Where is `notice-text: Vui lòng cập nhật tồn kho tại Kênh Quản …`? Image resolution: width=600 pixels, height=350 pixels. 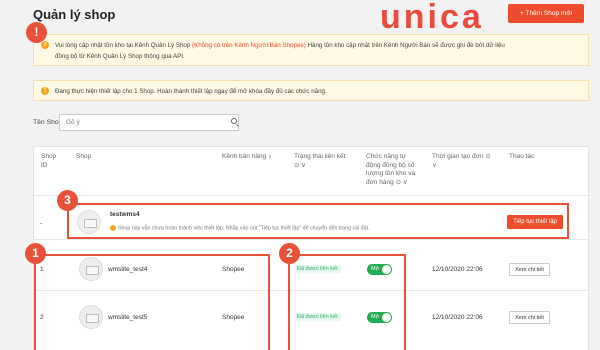
notice-text: Vui lòng cập nhật tồn kho tại Kênh Quản … is located at coordinates (124, 45).